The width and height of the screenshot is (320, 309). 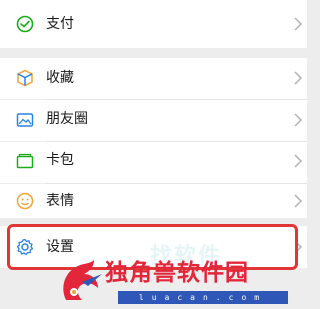 What do you see at coordinates (25, 78) in the screenshot?
I see `favorites-icon` at bounding box center [25, 78].